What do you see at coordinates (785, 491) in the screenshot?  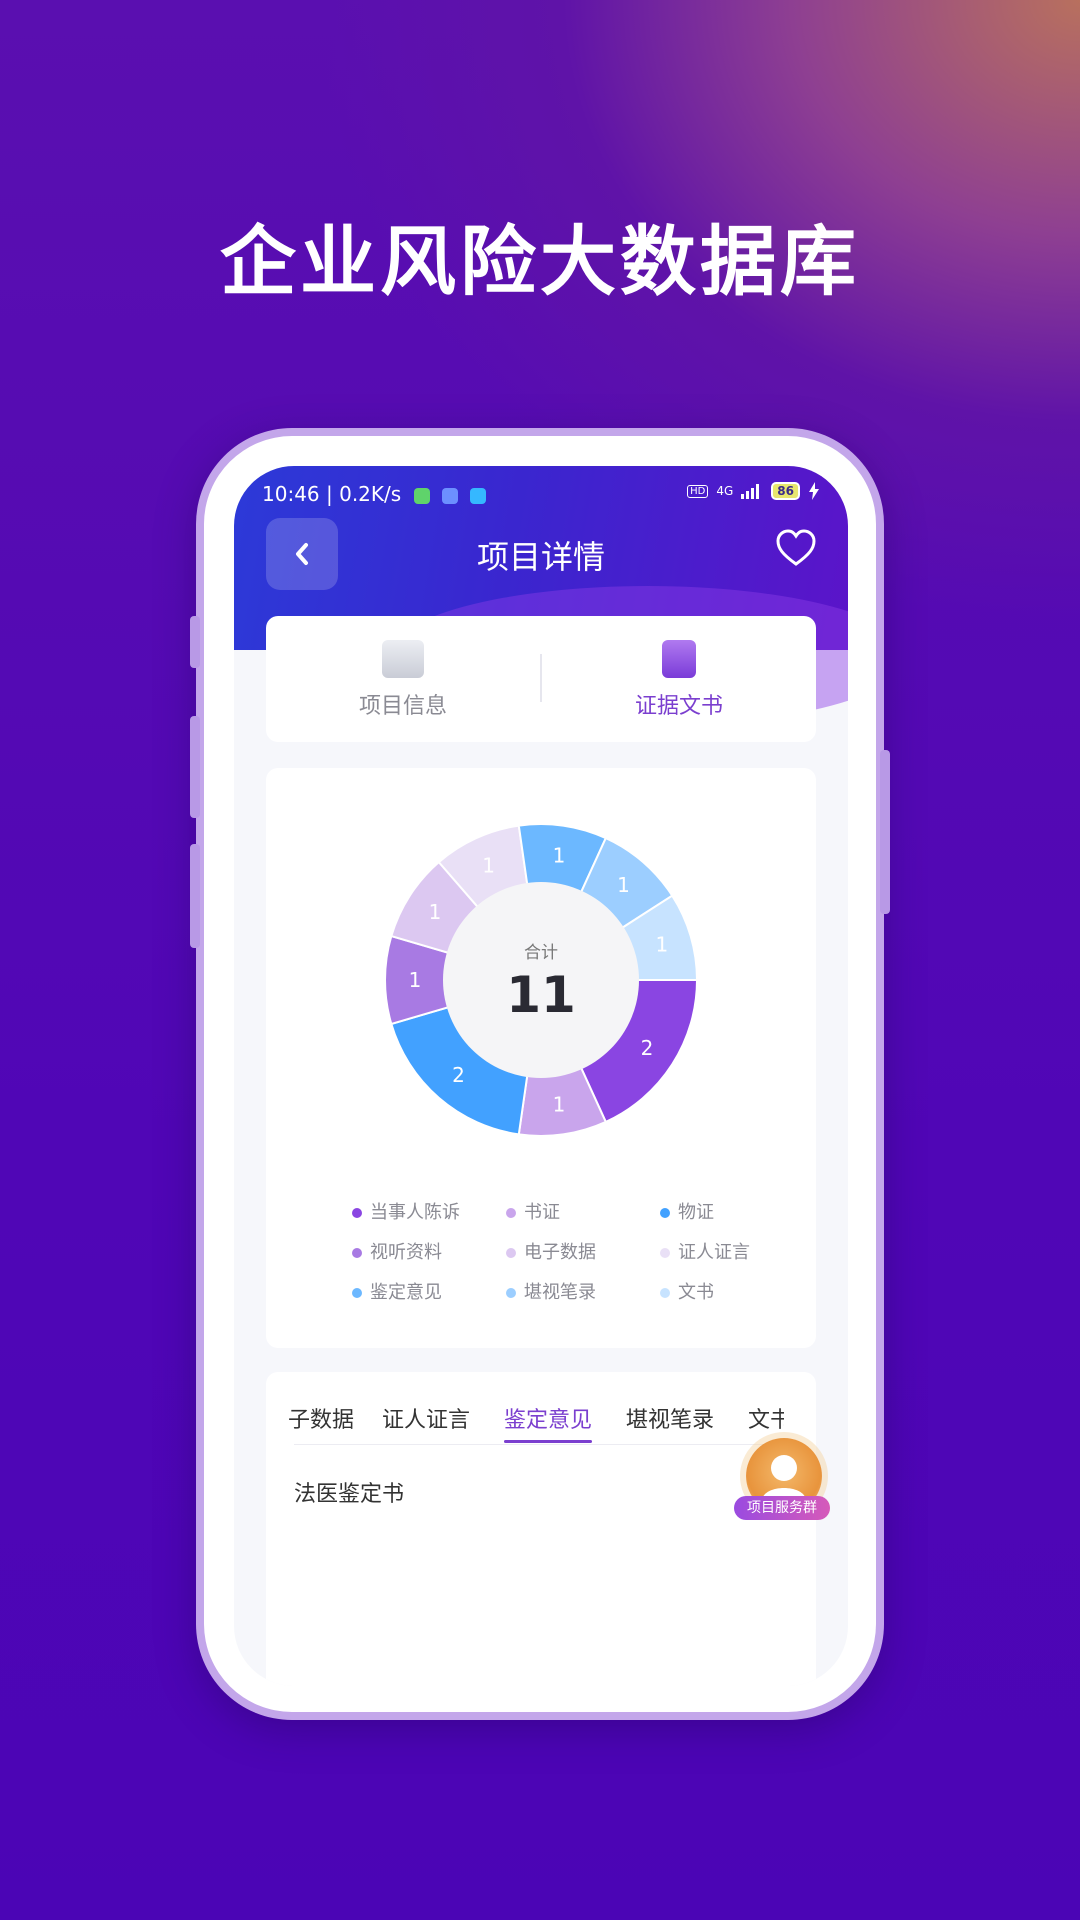 I see `battery-indicator: 86` at bounding box center [785, 491].